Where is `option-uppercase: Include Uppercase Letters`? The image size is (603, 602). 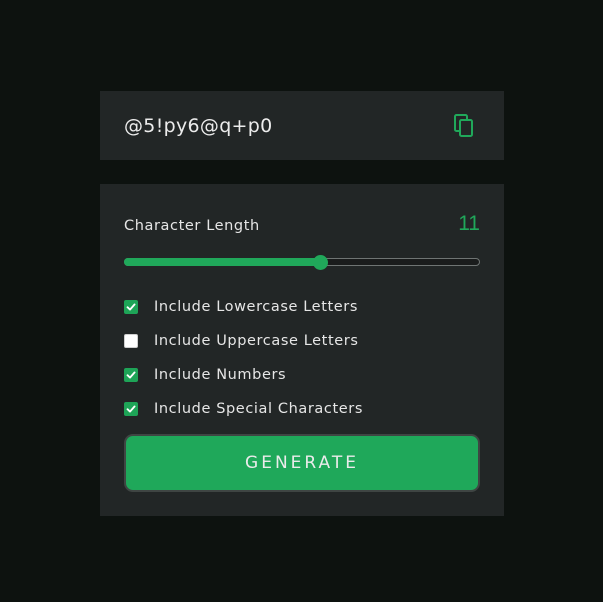 option-uppercase: Include Uppercase Letters is located at coordinates (243, 341).